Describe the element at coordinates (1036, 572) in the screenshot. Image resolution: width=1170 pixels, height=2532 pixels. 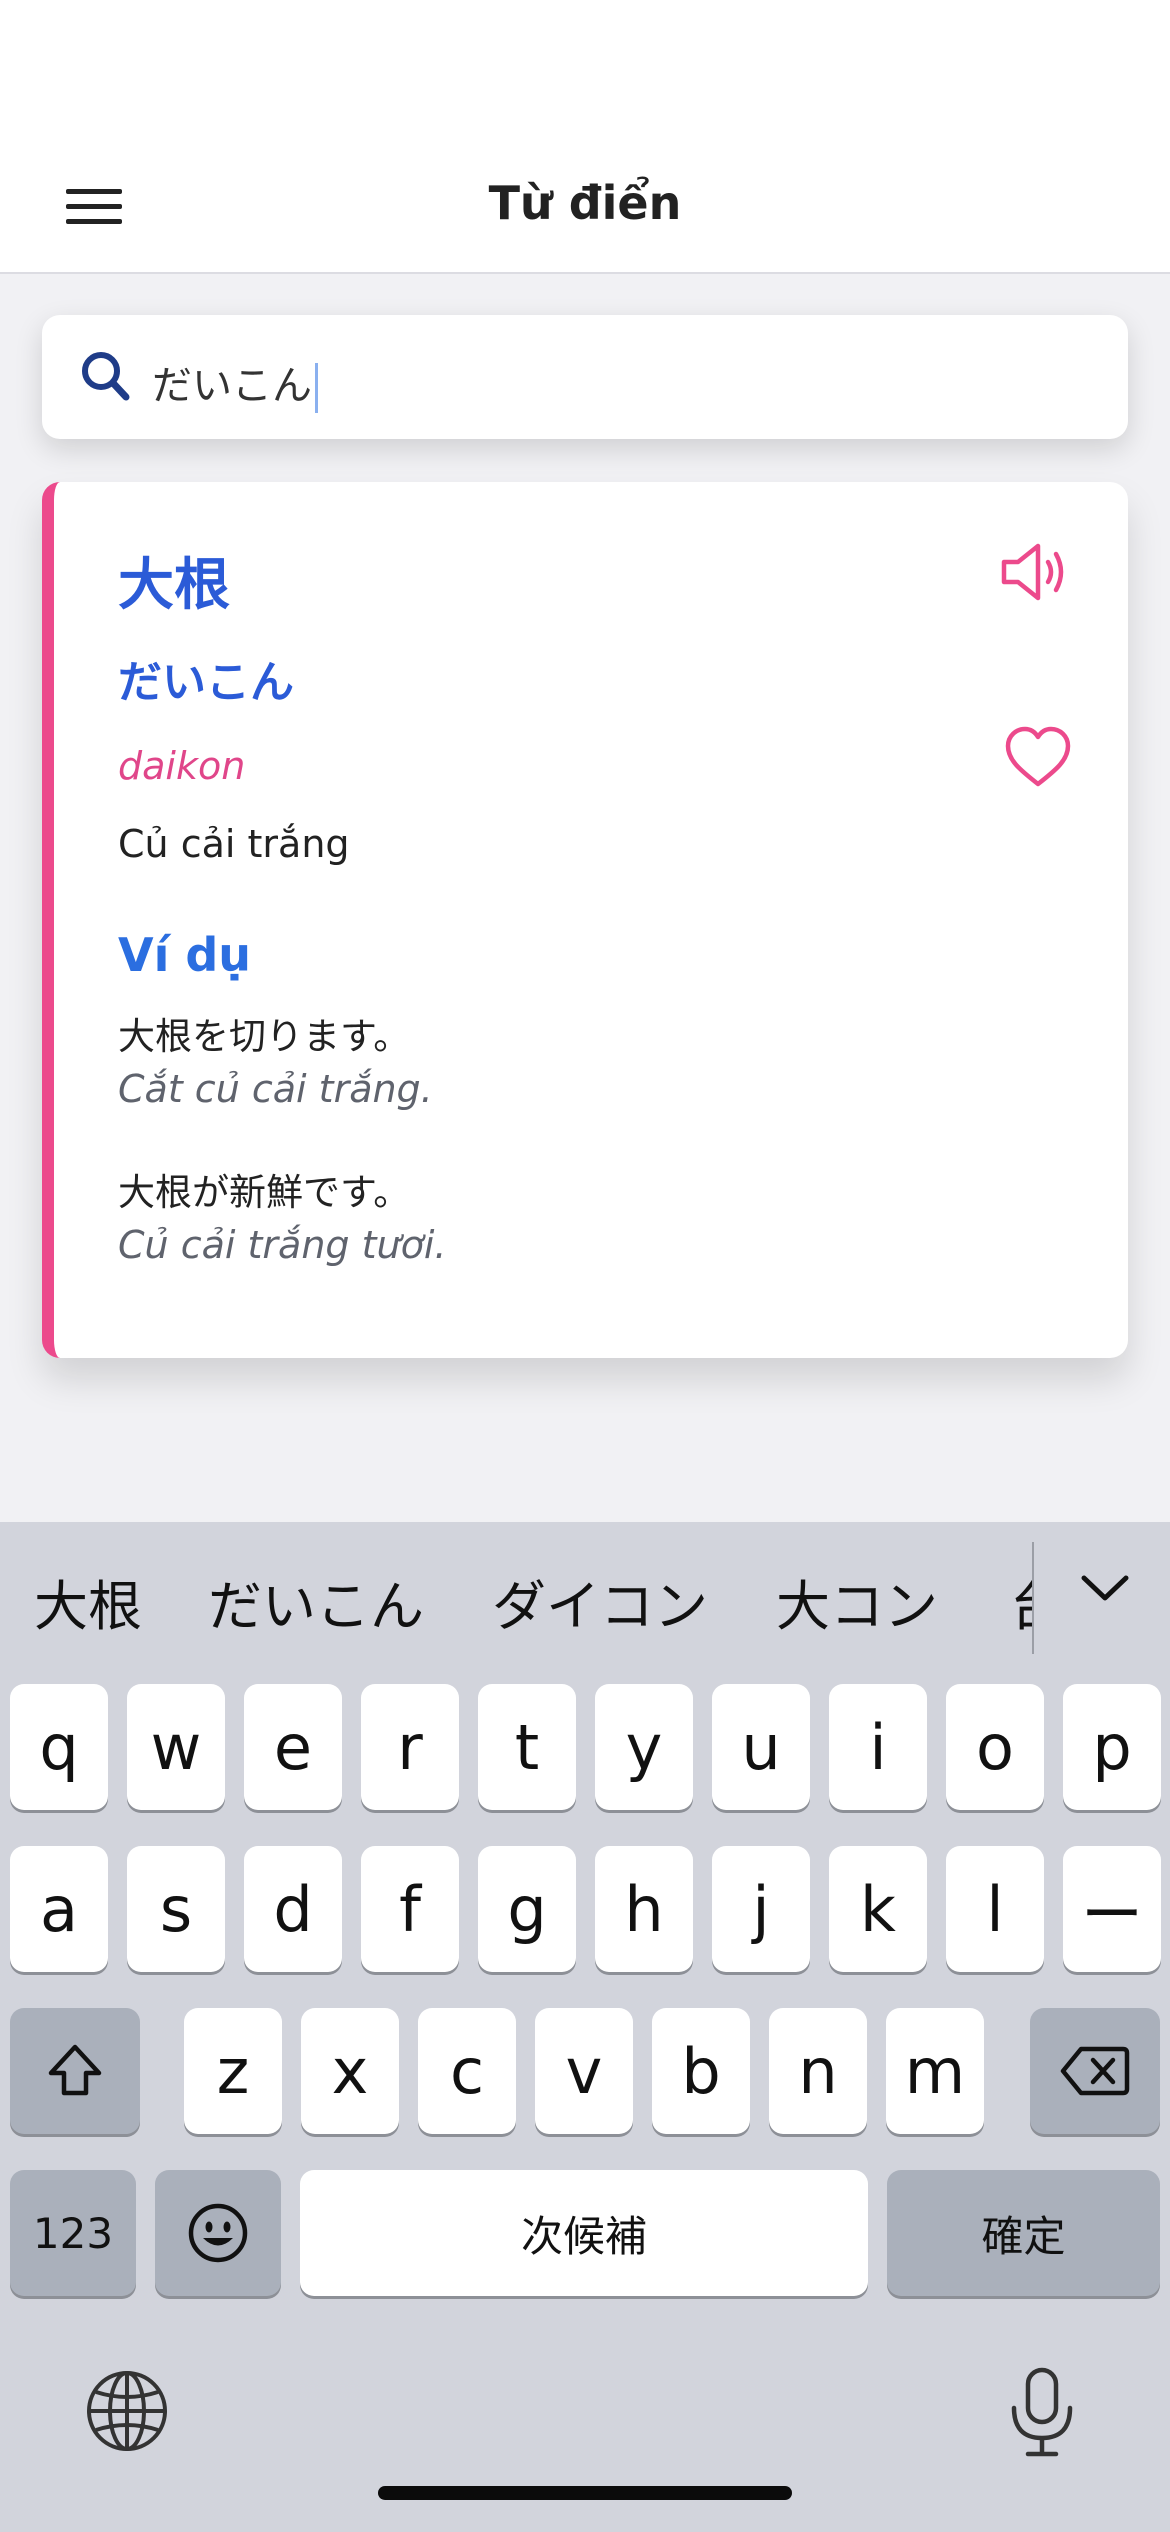
I see `speaker-icon` at that location.